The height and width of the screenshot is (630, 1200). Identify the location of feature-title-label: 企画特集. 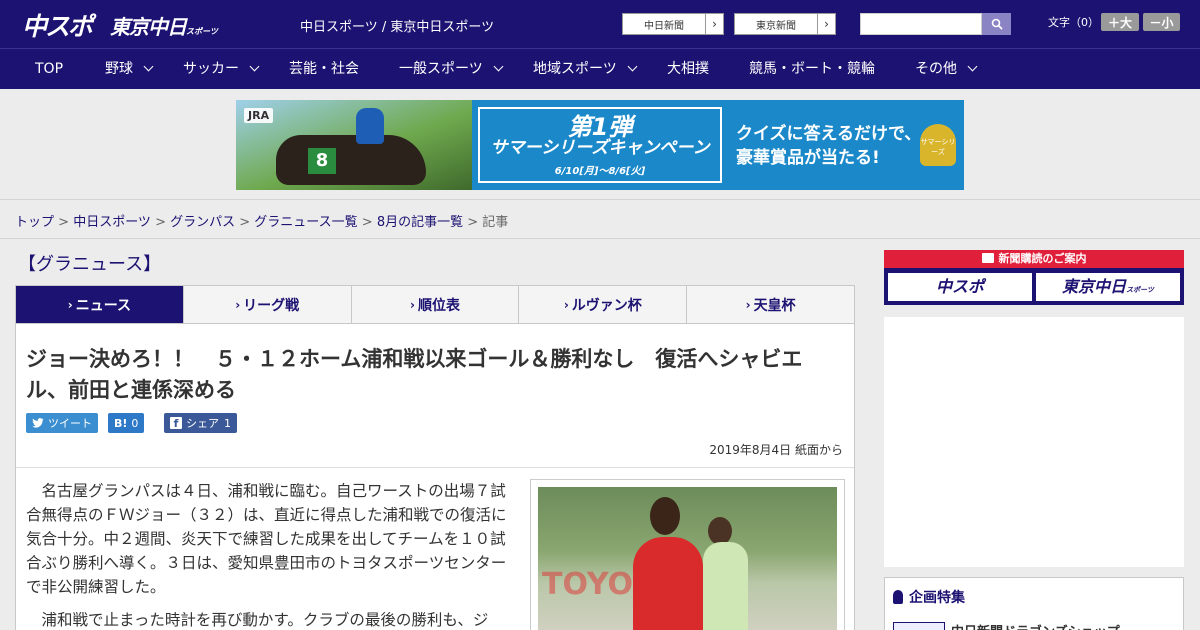
(937, 598).